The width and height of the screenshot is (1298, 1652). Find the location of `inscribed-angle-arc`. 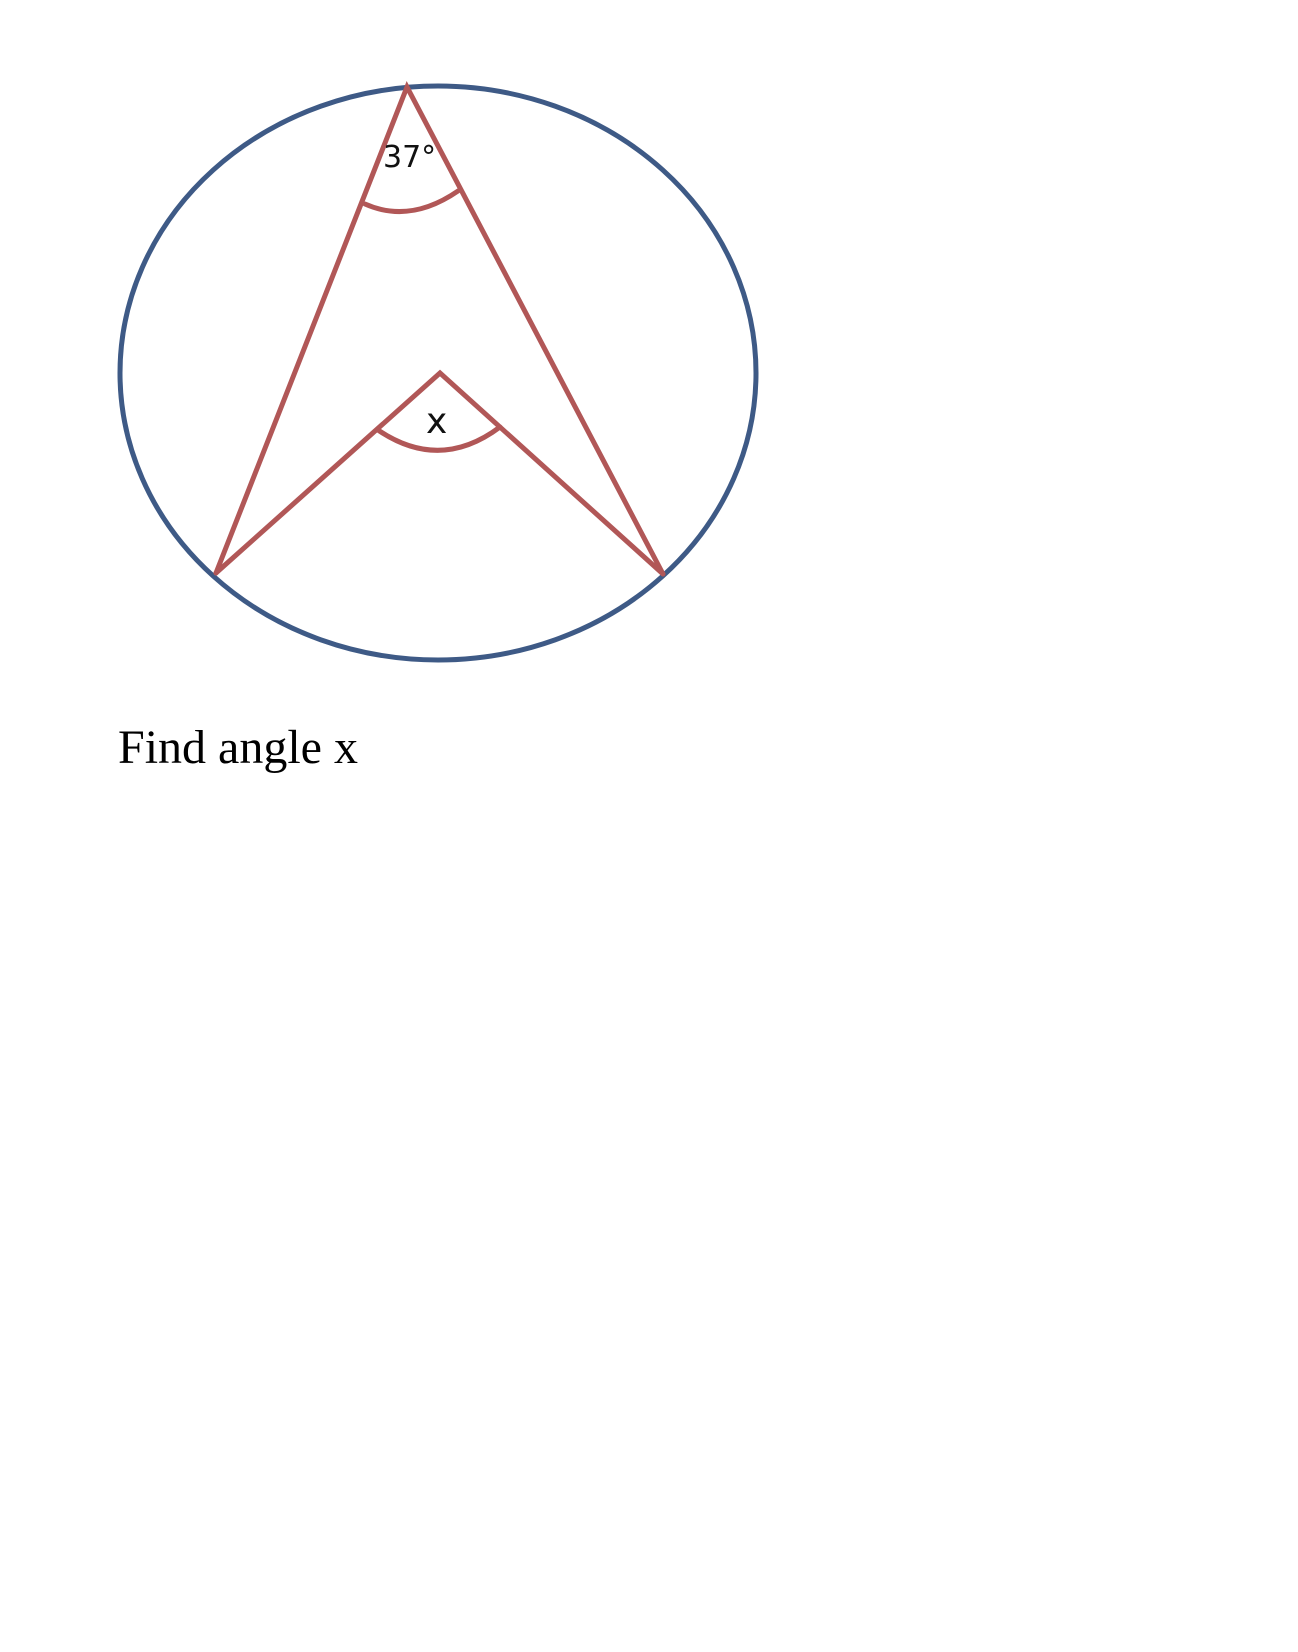

inscribed-angle-arc is located at coordinates (411, 201).